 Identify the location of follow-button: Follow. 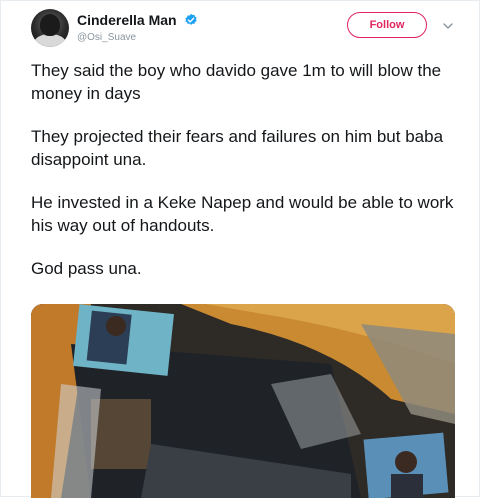
(387, 25).